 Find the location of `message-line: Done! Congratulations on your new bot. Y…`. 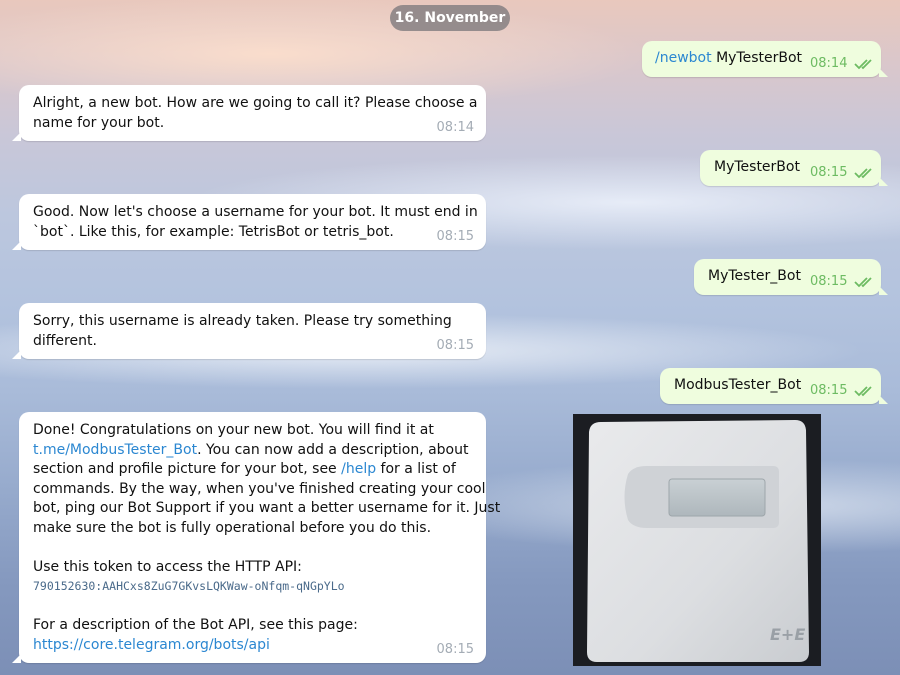

message-line: Done! Congratulations on your new bot. Y… is located at coordinates (233, 430).